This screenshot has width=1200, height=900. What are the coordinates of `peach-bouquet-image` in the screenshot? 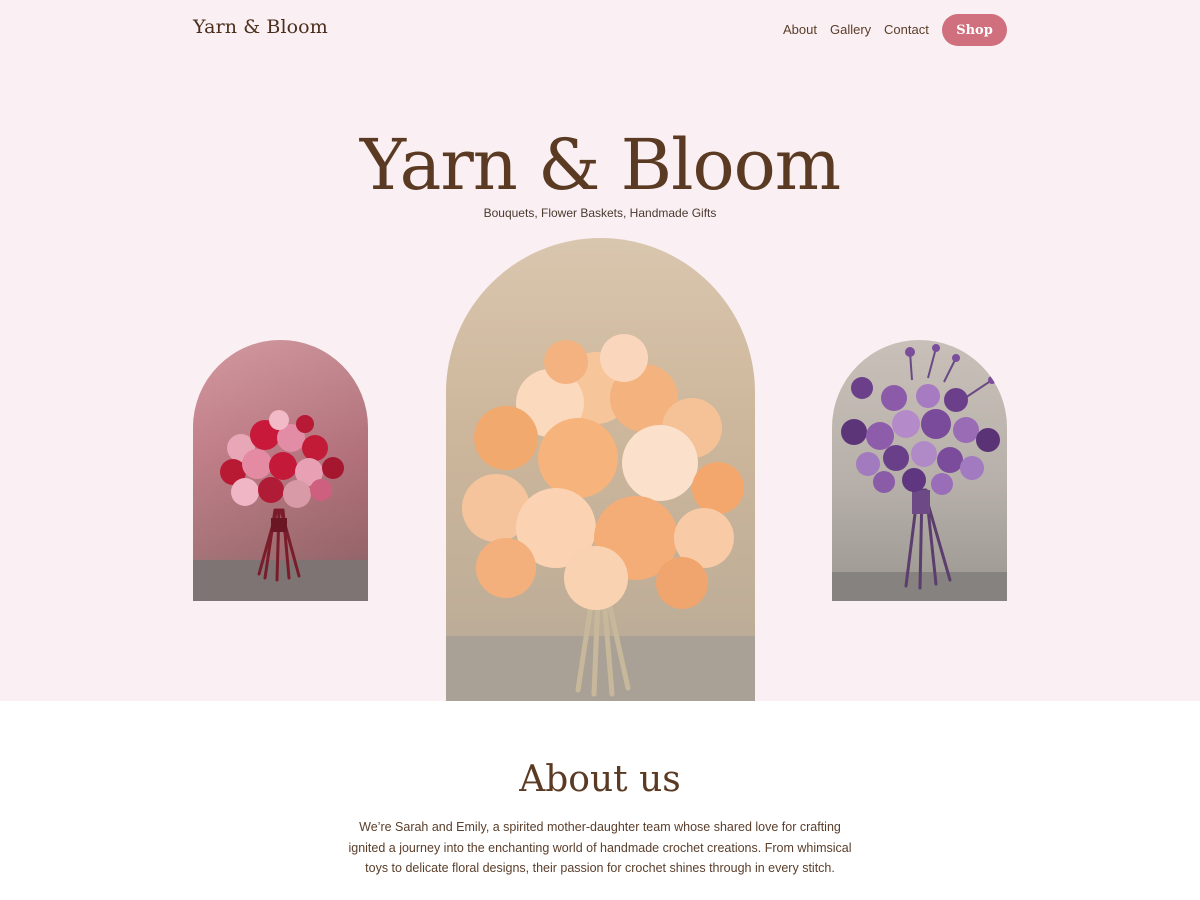 It's located at (600, 469).